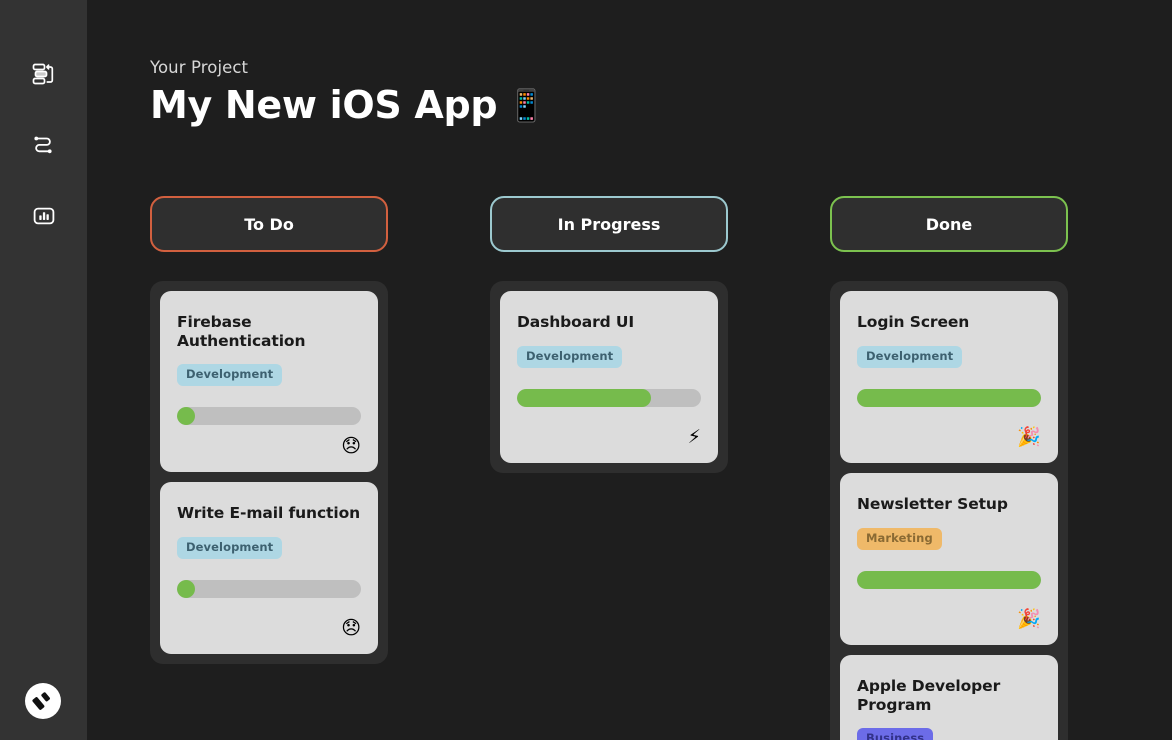  I want to click on column-card-list: Dashboard UI Development ⚡, so click(609, 377).